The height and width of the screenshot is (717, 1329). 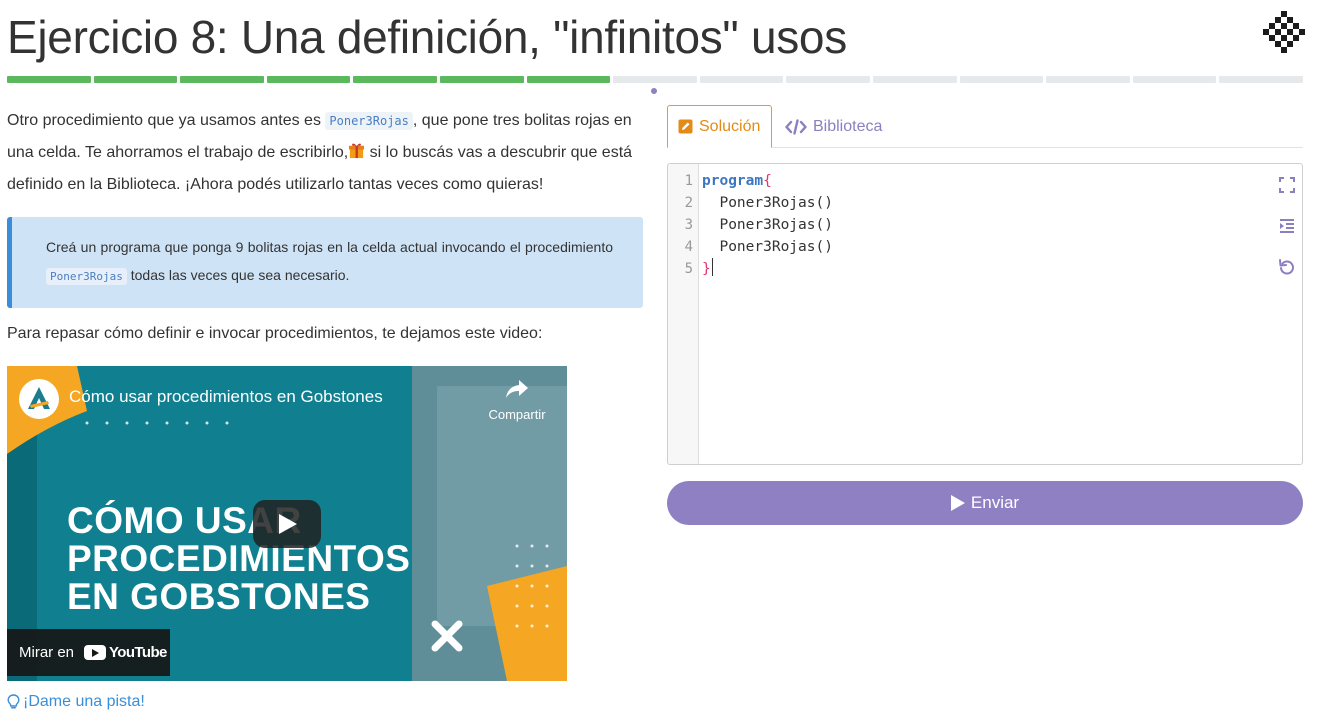 What do you see at coordinates (1284, 32) in the screenshot?
I see `mumuki-logo-icon` at bounding box center [1284, 32].